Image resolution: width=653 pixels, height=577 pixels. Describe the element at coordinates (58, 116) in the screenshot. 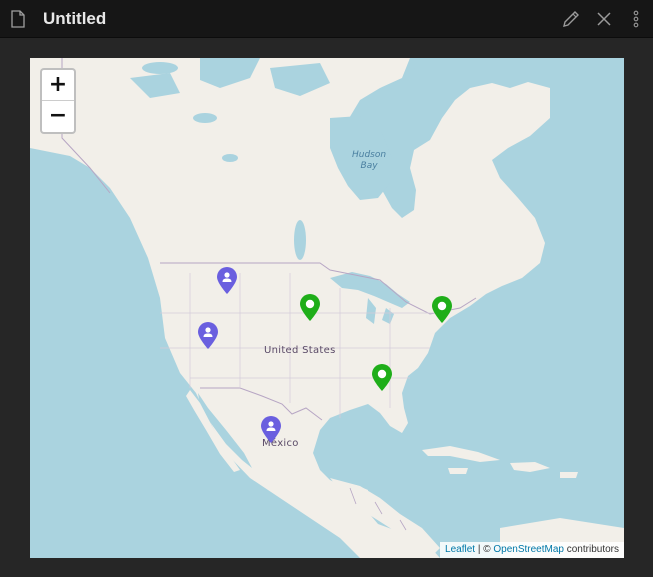

I see `zoom-out-button: −` at that location.